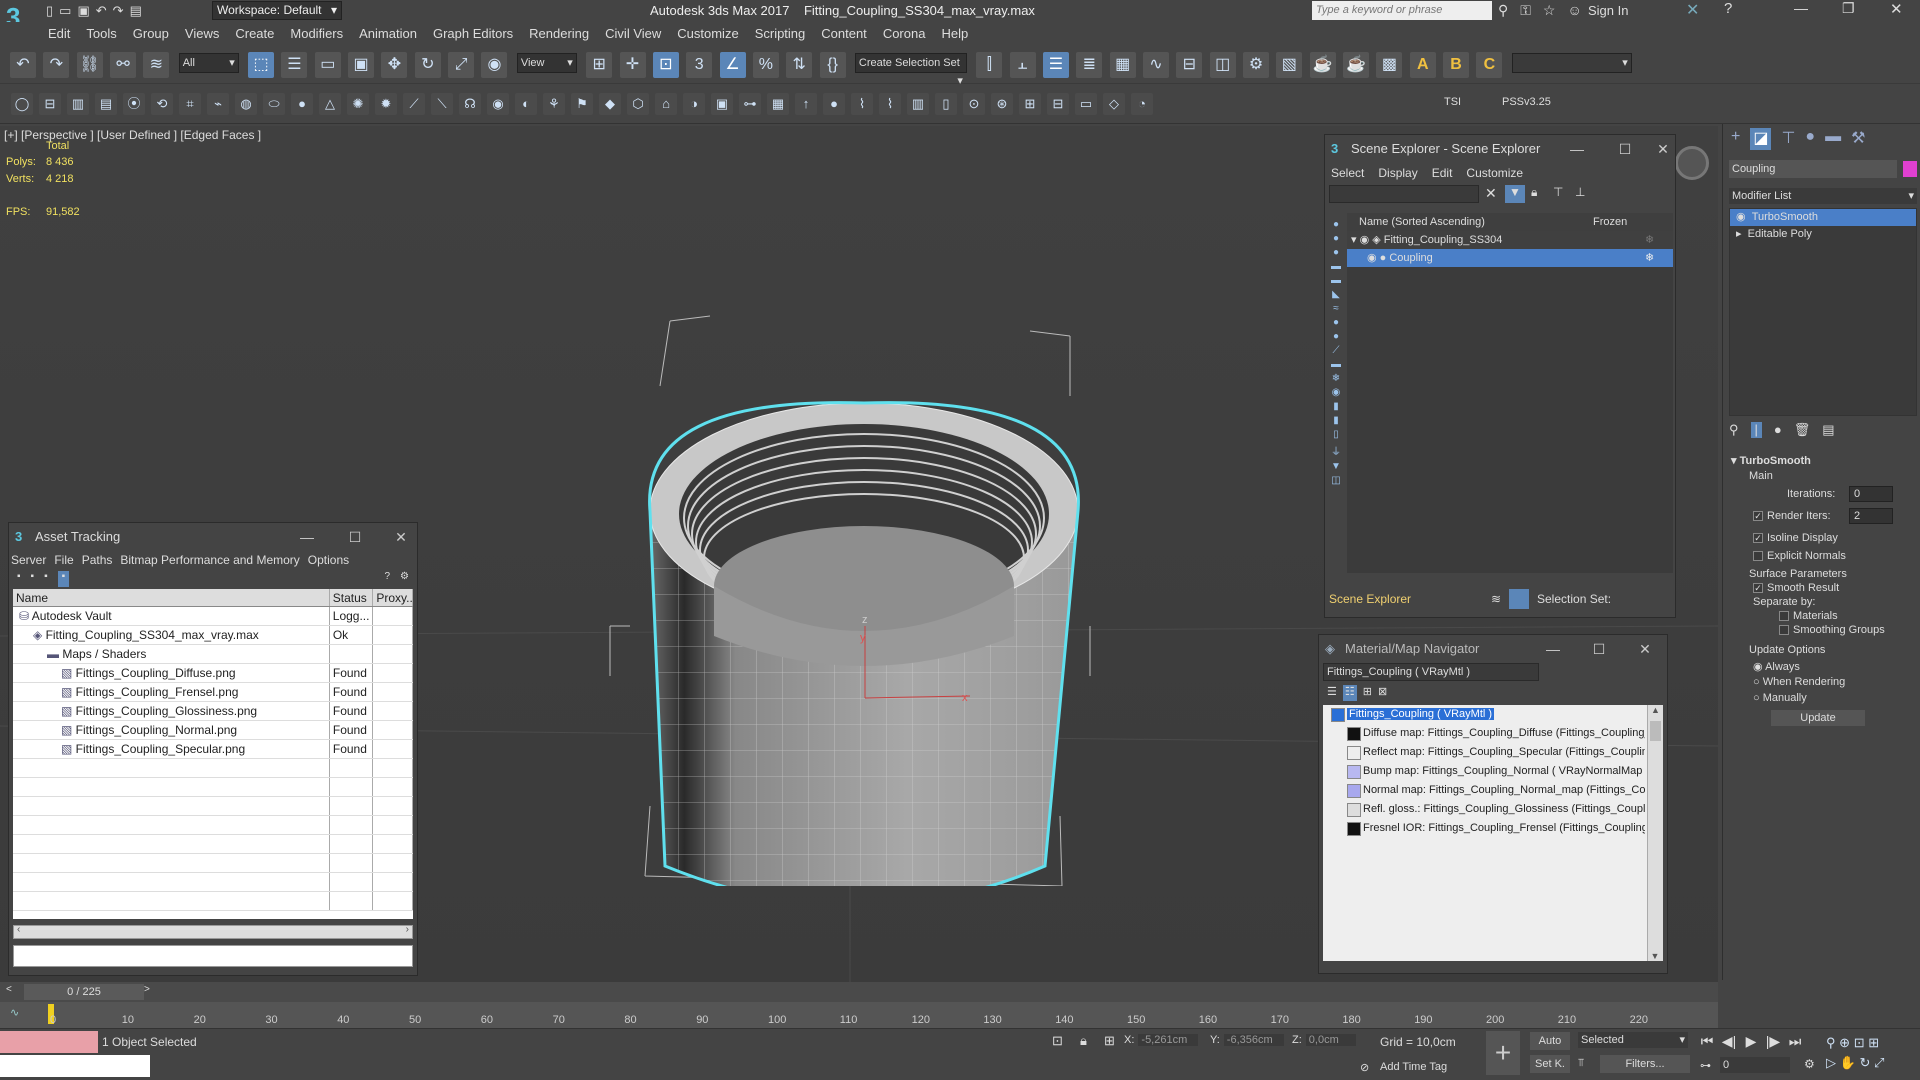 The image size is (1920, 1080). Describe the element at coordinates (1755, 1065) in the screenshot. I see `current-frame-field: 0` at that location.